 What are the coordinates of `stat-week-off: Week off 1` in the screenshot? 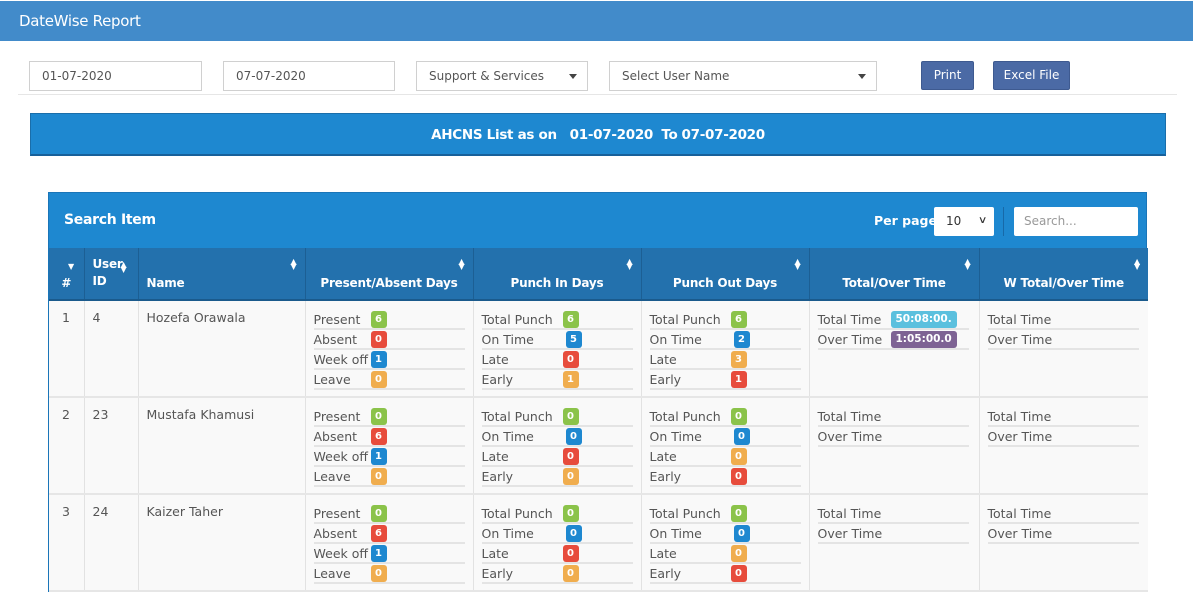 It's located at (389, 554).